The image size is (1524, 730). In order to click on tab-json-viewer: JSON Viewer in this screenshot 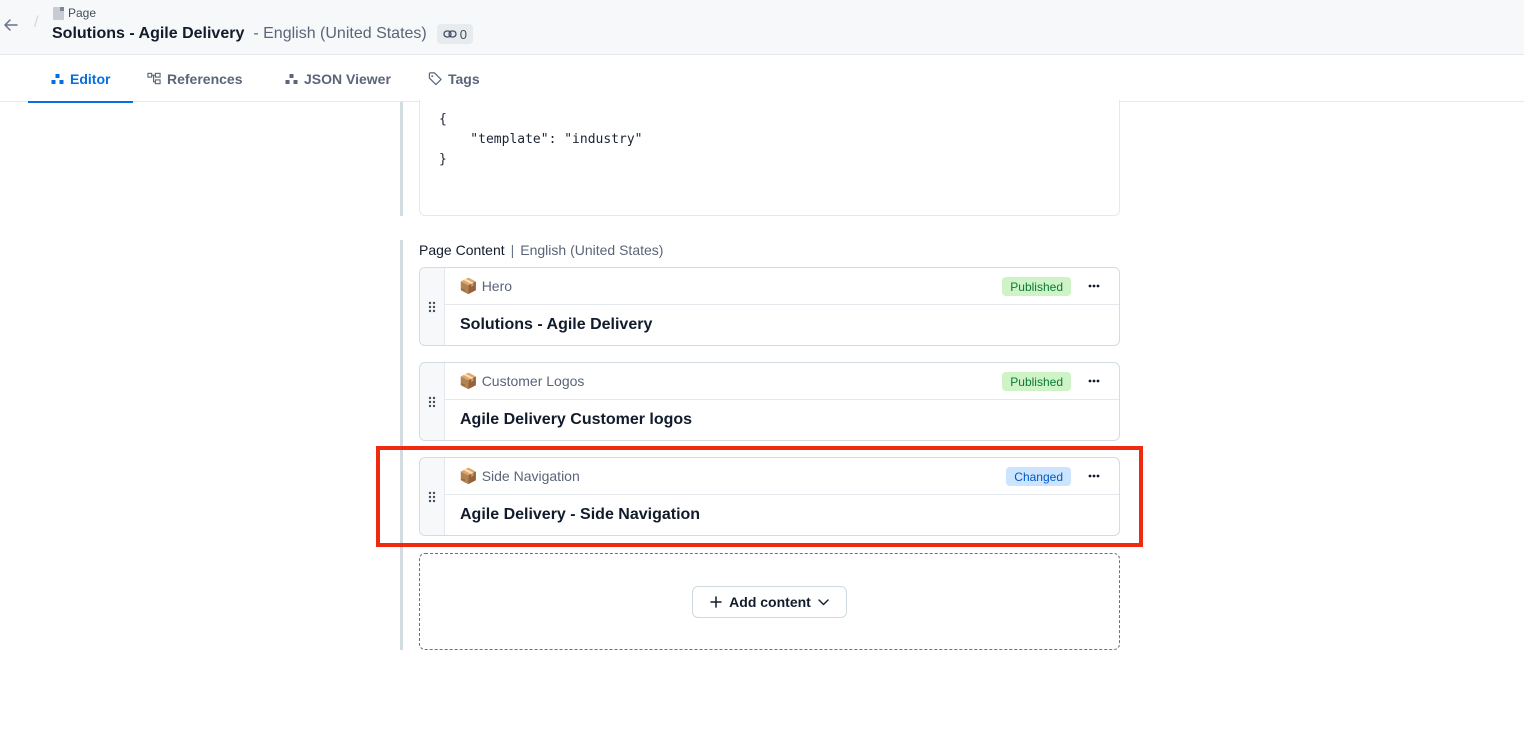, I will do `click(337, 78)`.